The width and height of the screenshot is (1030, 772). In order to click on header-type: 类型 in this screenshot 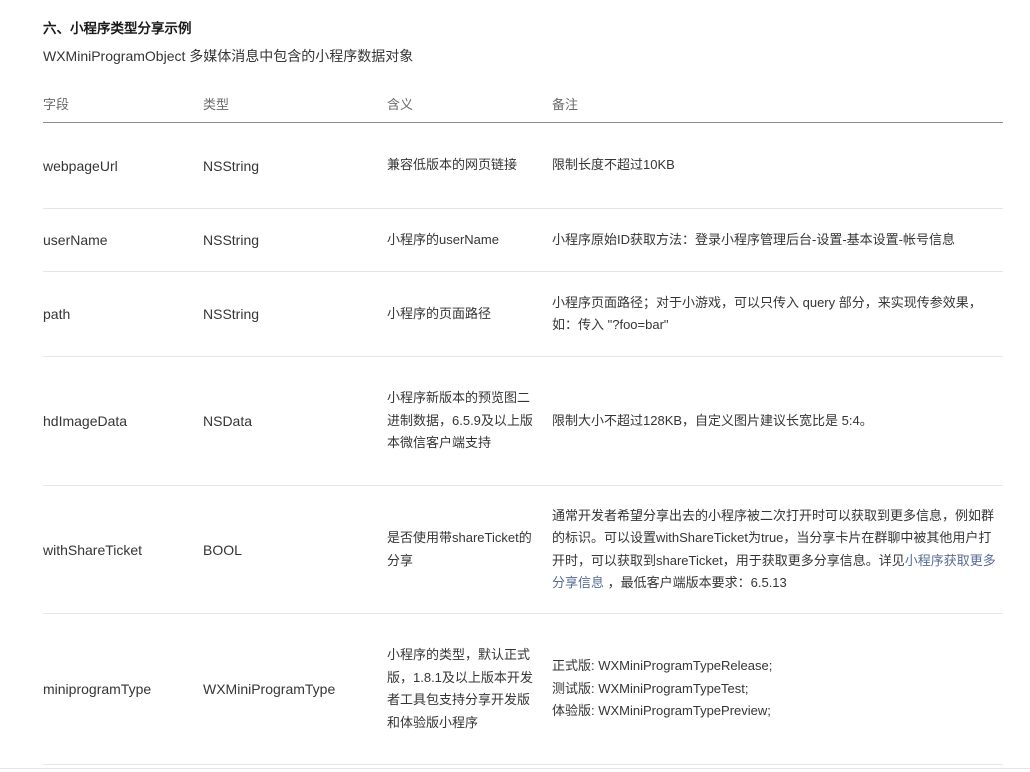, I will do `click(295, 103)`.